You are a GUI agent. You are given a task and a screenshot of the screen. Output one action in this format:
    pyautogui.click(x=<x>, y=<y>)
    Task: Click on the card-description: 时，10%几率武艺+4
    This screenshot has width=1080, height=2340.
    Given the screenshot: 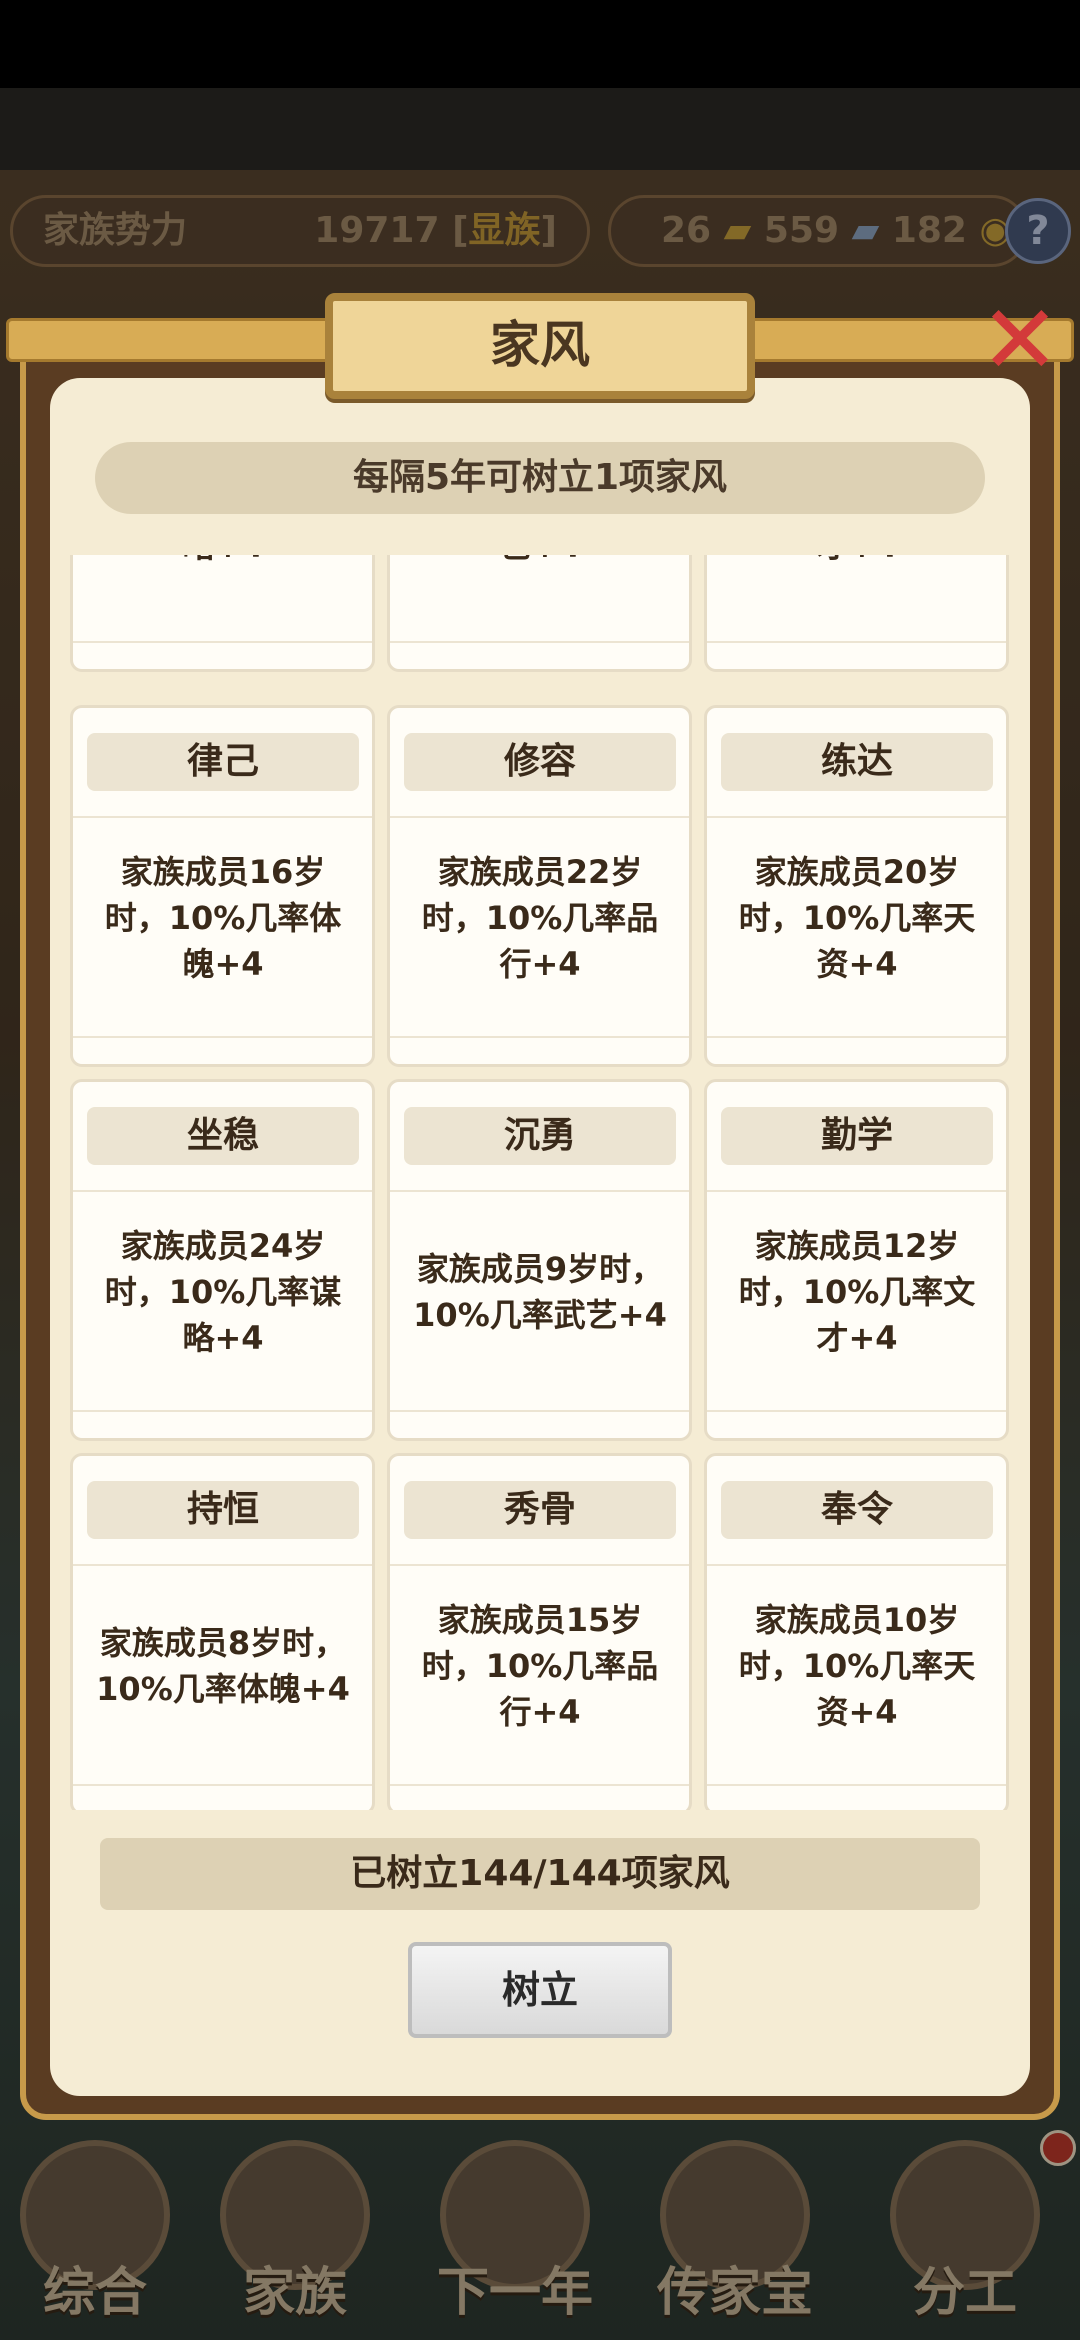 What is the action you would take?
    pyautogui.click(x=540, y=586)
    